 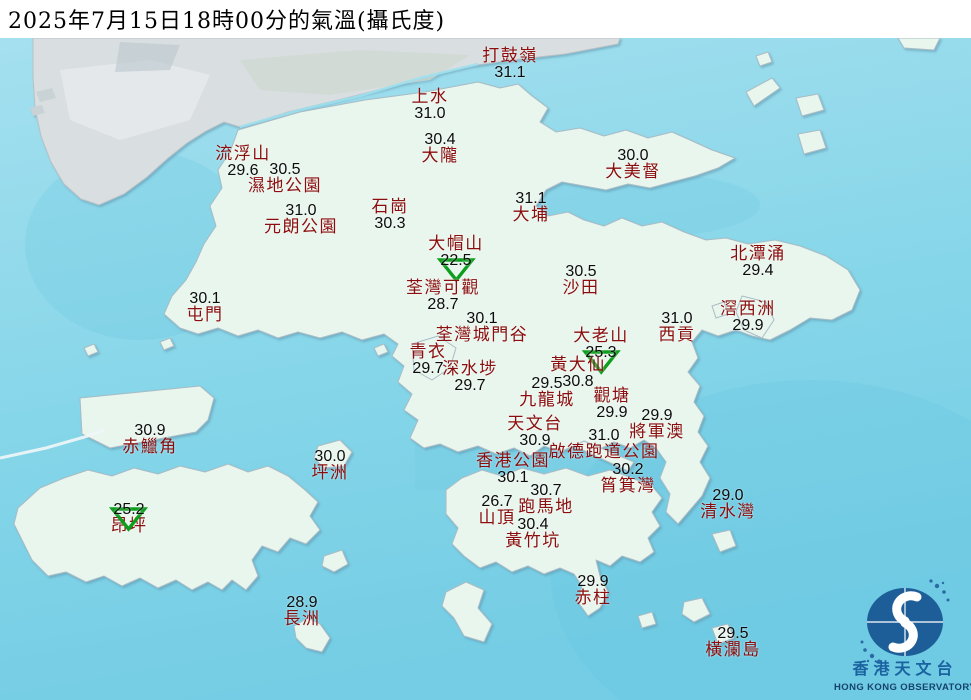 I want to click on hko-logo-chinese: 香港天文台, so click(x=904, y=668).